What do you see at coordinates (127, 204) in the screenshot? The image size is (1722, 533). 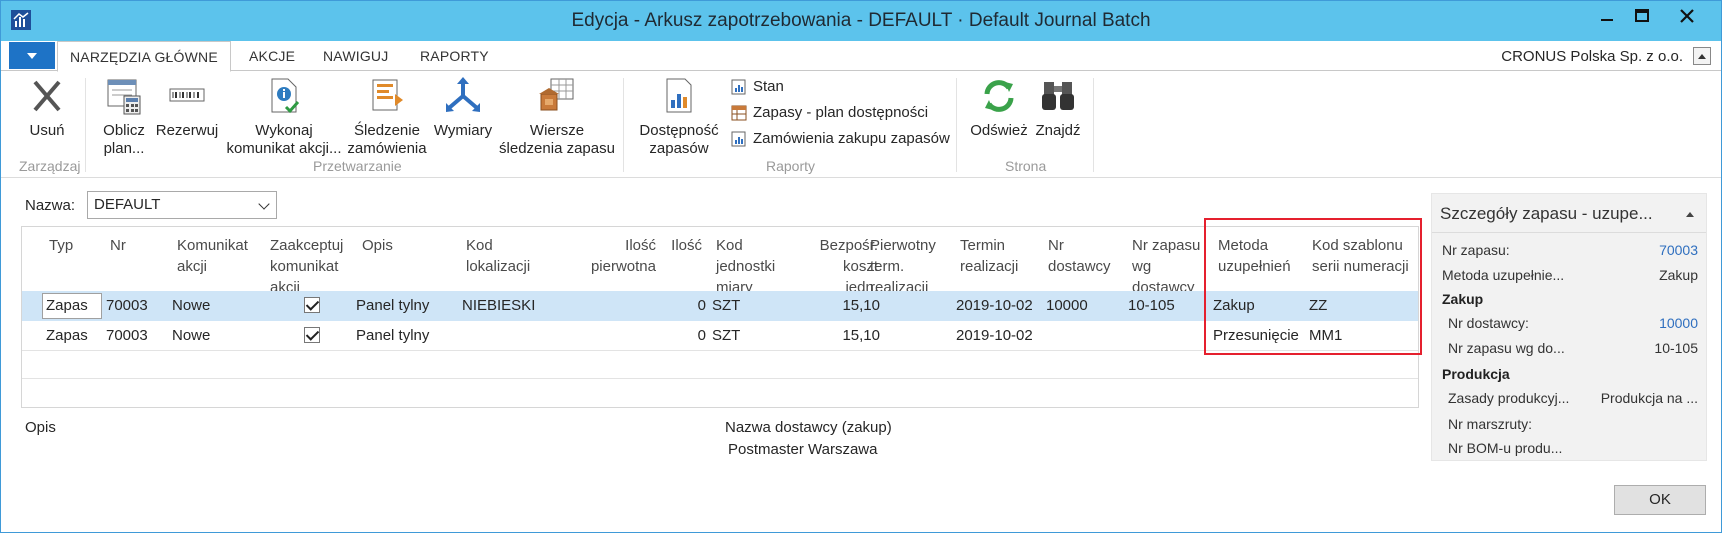 I see `batch-name-value: DEFAULT` at bounding box center [127, 204].